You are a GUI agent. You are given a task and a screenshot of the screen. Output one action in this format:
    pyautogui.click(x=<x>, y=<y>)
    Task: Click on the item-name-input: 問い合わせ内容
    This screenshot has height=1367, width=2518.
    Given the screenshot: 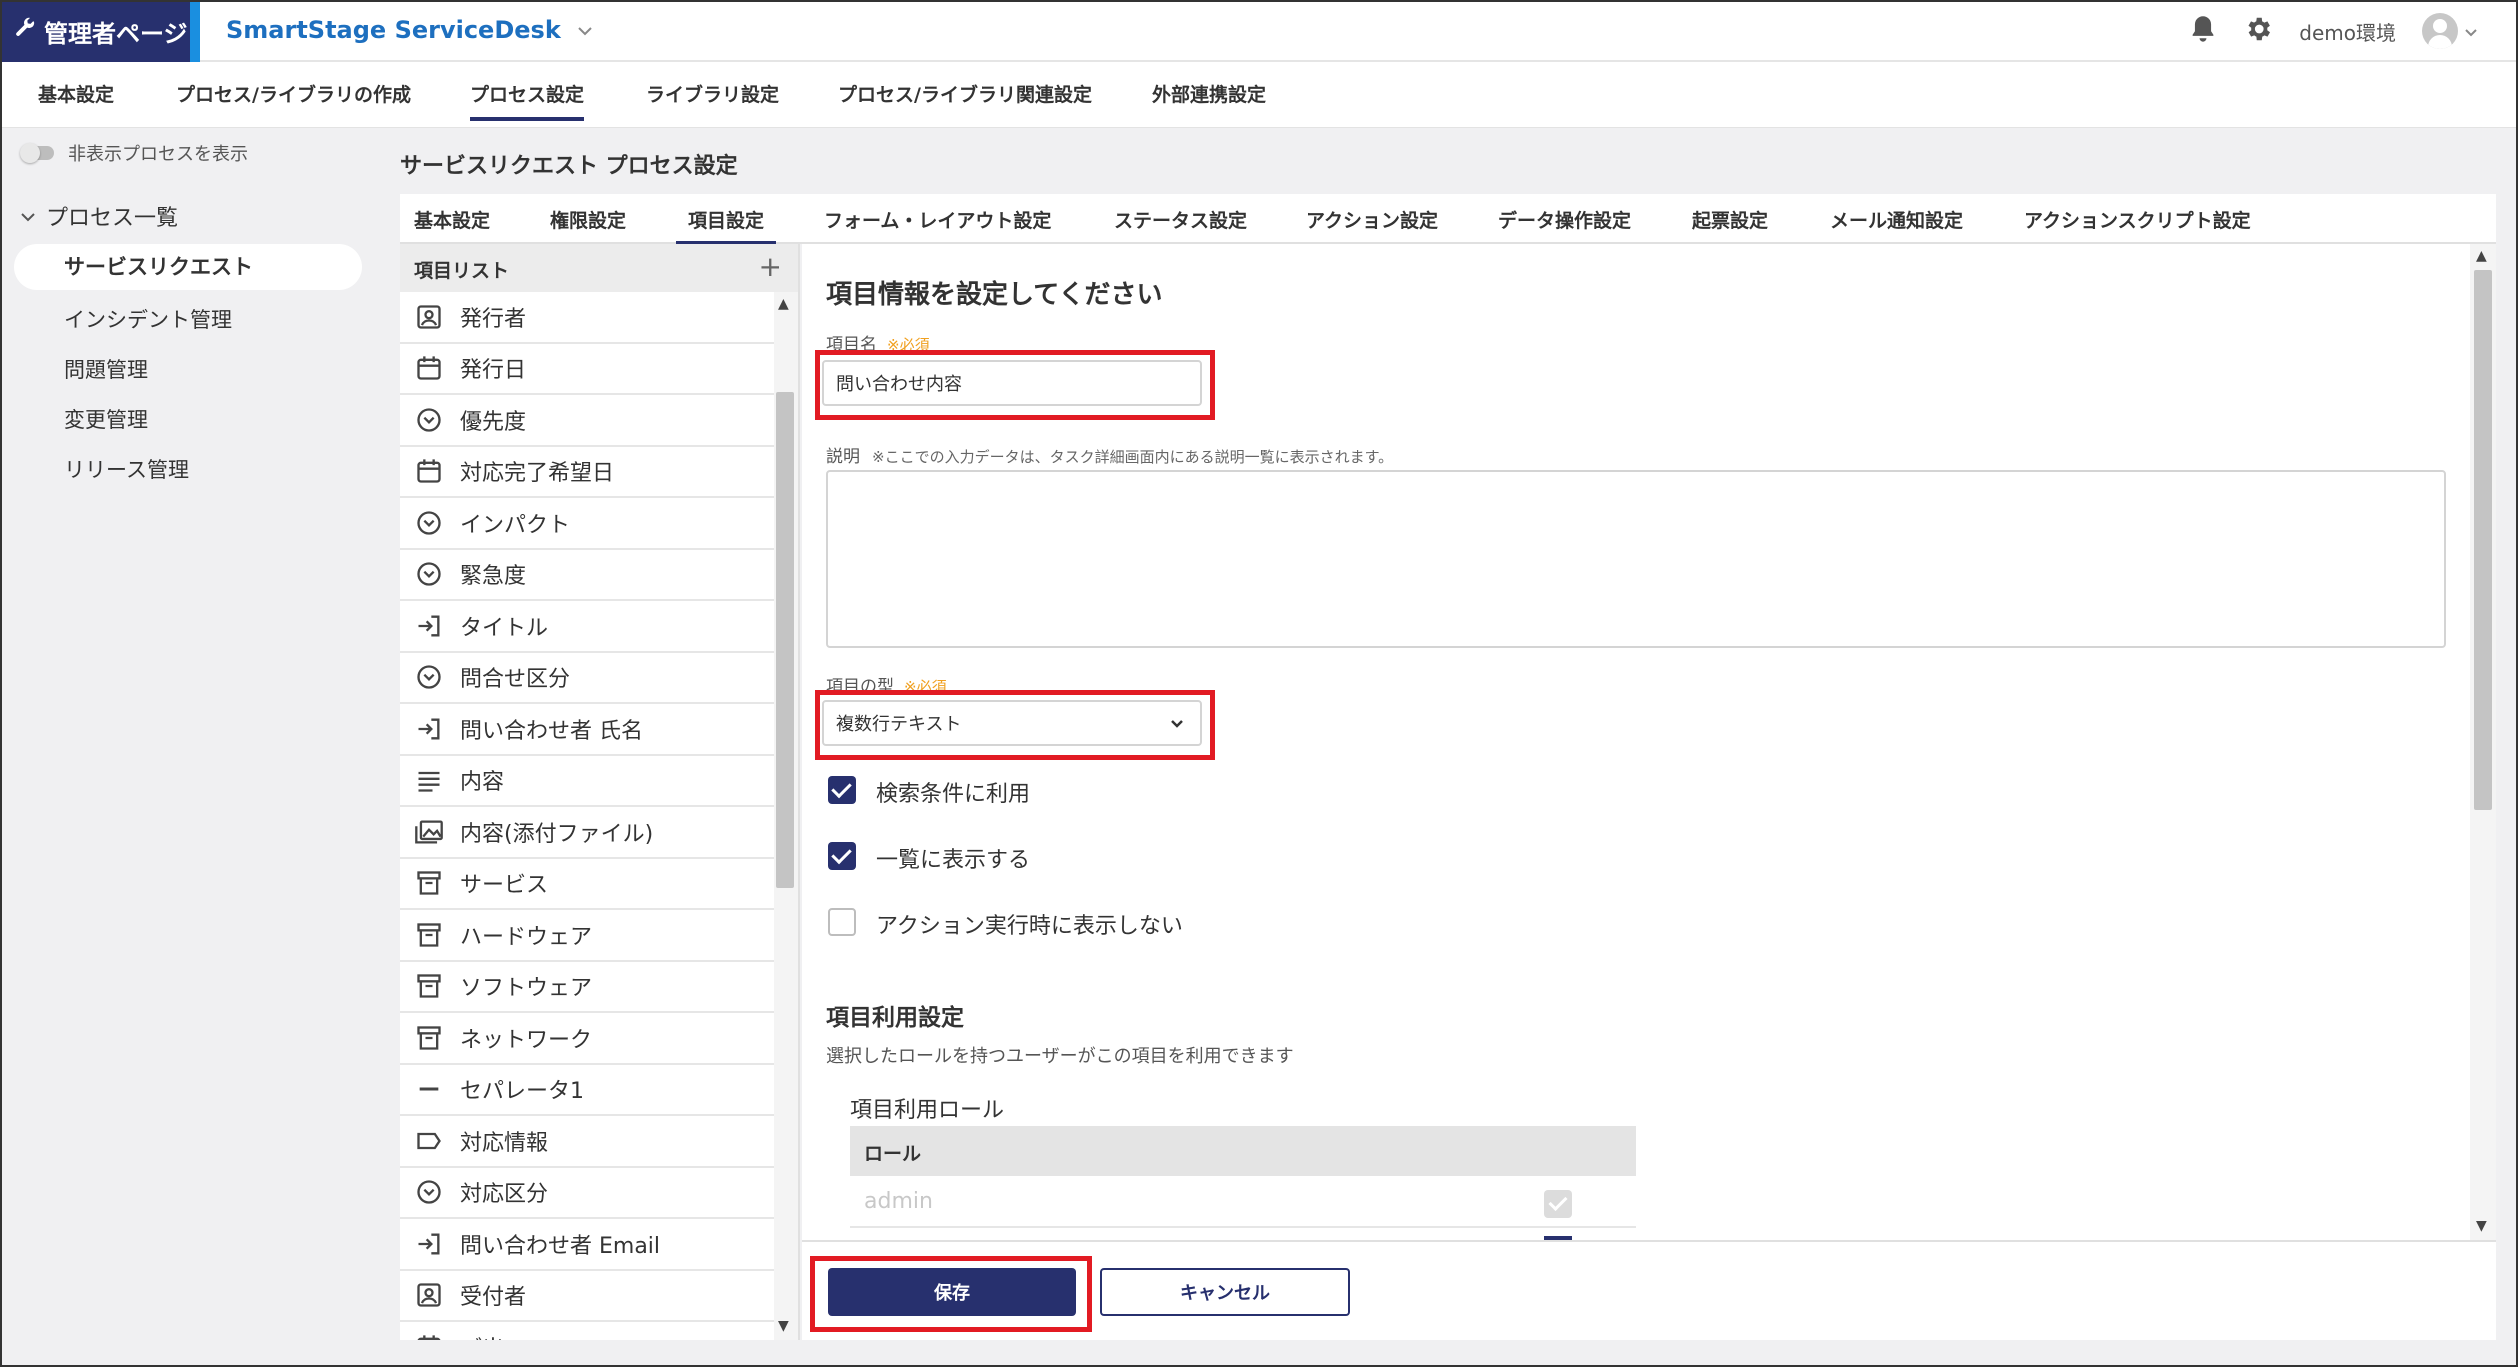 What is the action you would take?
    pyautogui.click(x=1012, y=383)
    